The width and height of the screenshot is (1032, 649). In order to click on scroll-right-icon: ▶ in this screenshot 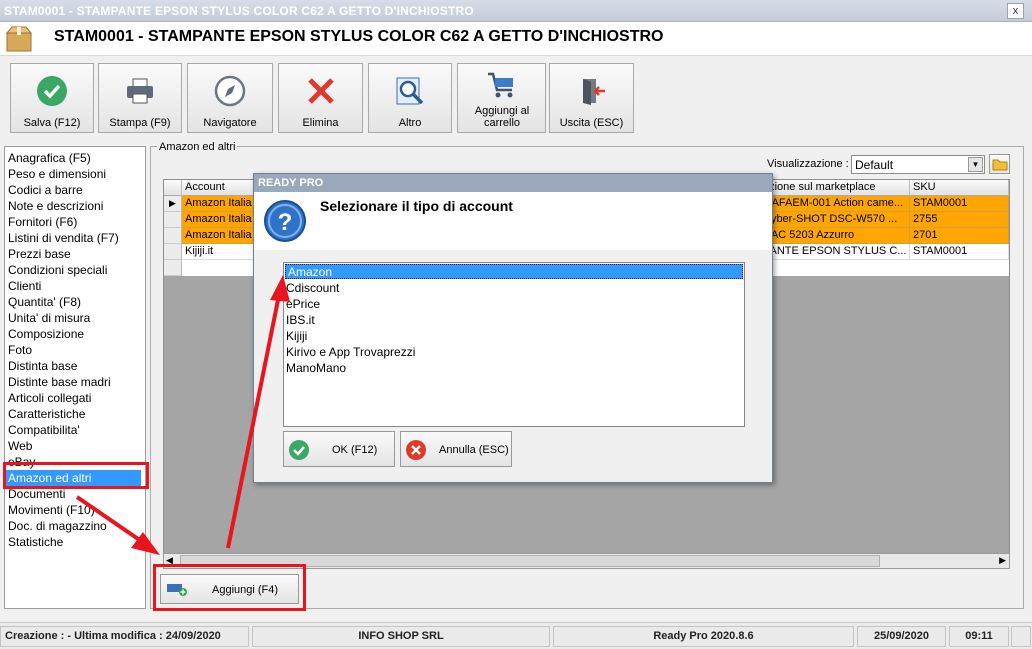, I will do `click(1002, 560)`.